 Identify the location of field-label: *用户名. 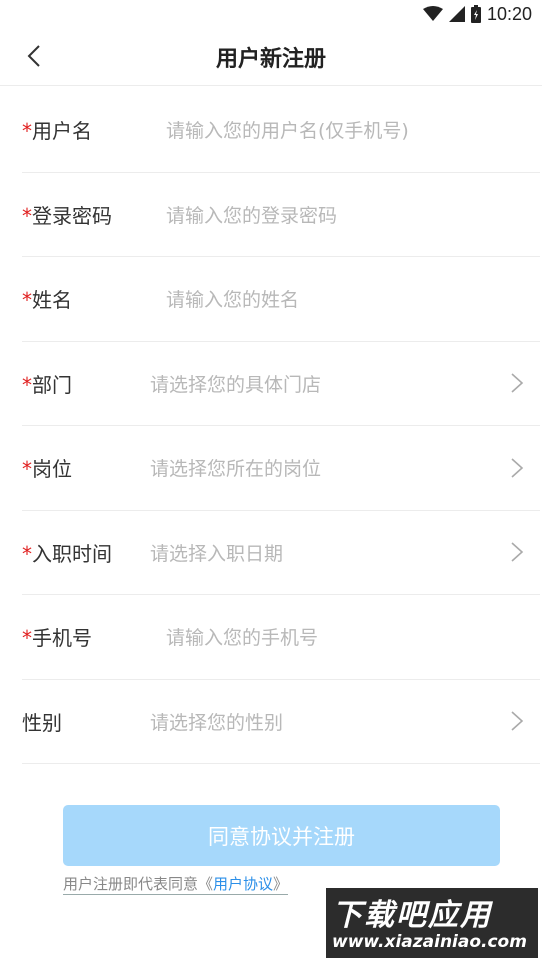
(57, 131).